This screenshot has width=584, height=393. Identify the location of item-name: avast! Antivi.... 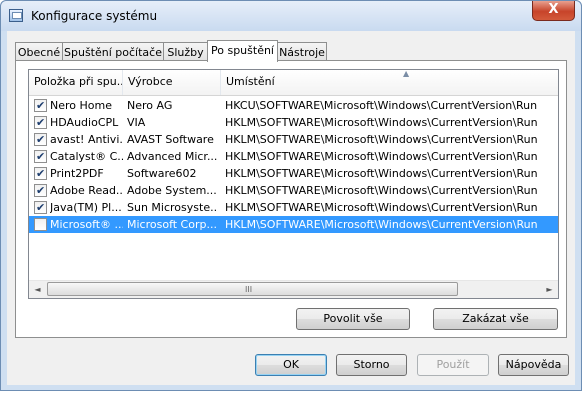
(86, 139).